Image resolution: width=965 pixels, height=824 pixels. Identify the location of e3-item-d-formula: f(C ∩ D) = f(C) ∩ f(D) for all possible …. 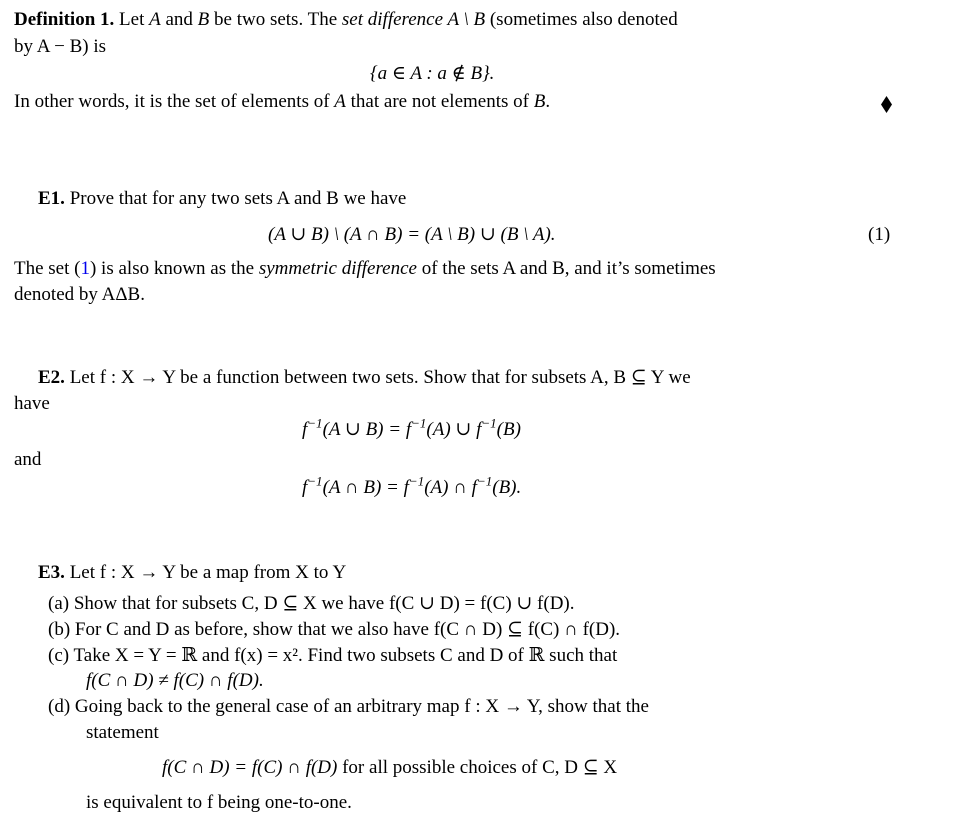
(390, 767).